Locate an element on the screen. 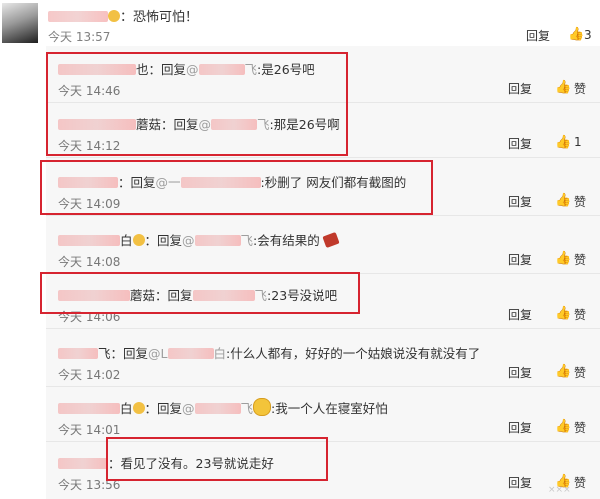  top-comment-text: ：恐怖可怕！ is located at coordinates (123, 15).